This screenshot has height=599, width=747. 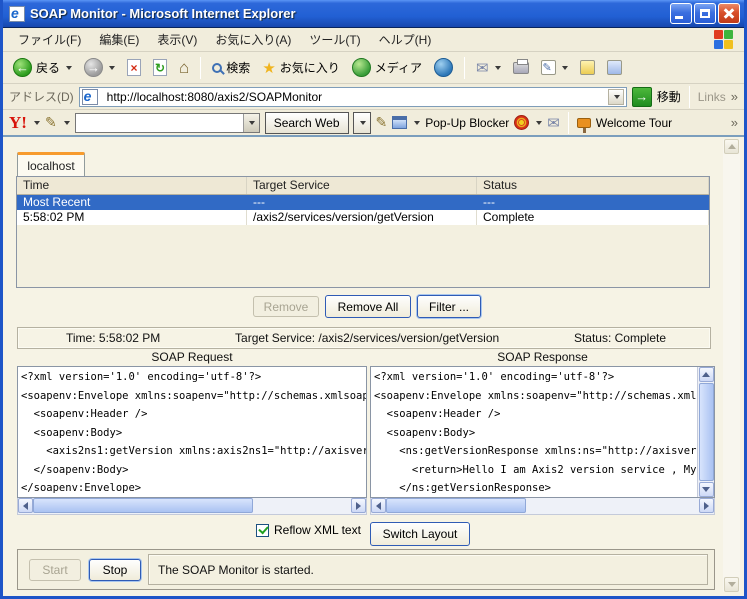 What do you see at coordinates (115, 570) in the screenshot?
I see `stop-button-applet: Stop` at bounding box center [115, 570].